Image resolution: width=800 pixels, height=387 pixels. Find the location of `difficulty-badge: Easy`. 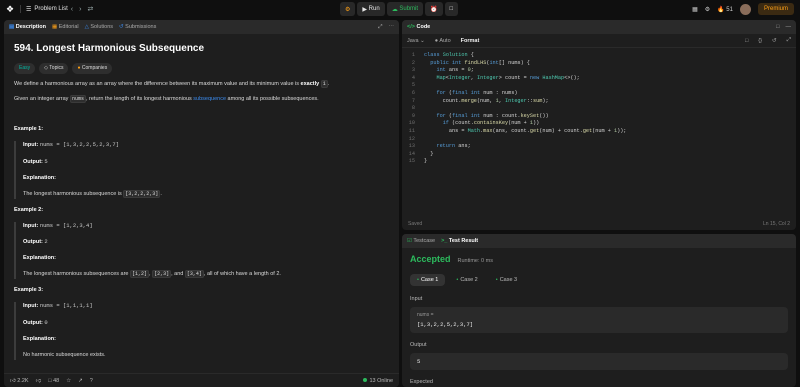

difficulty-badge: Easy is located at coordinates (25, 68).